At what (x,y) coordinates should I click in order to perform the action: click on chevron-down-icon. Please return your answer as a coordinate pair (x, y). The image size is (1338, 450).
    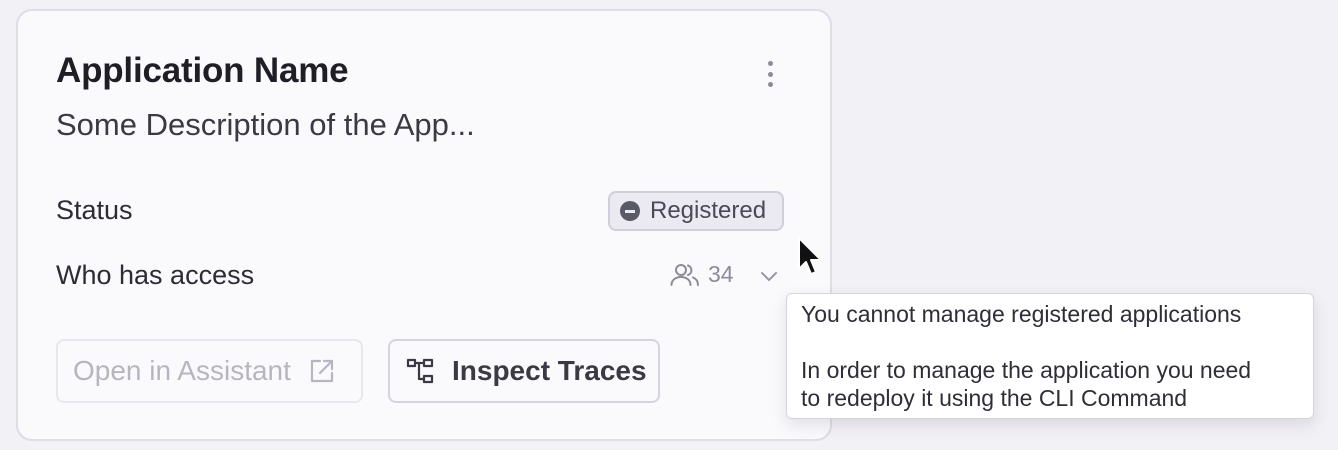
    Looking at the image, I should click on (769, 276).